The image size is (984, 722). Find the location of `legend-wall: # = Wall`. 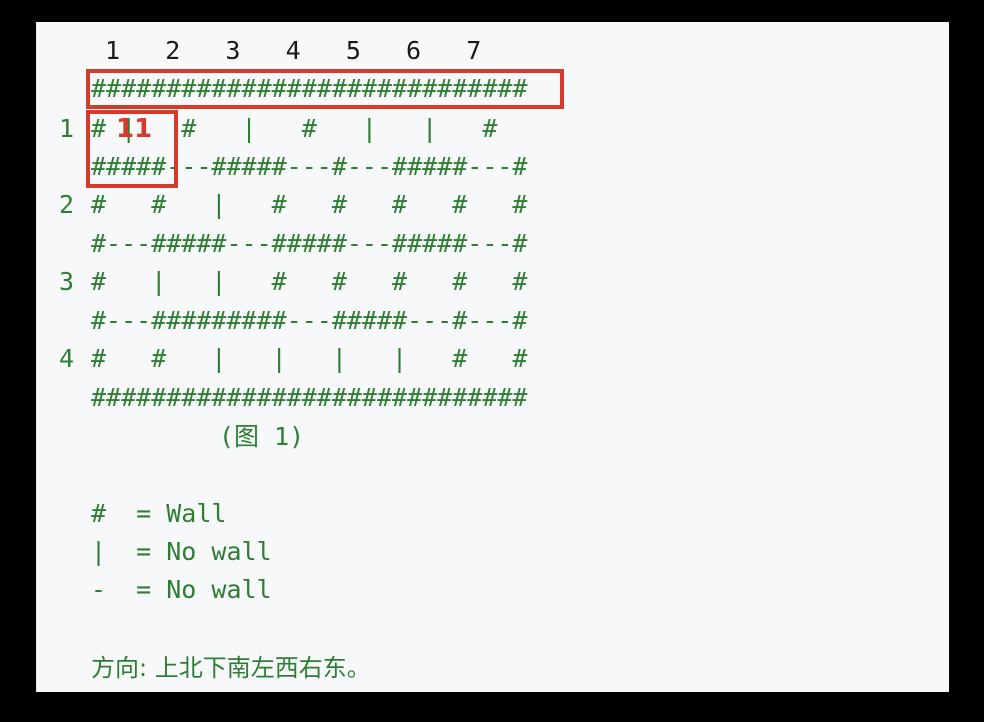

legend-wall: # = Wall is located at coordinates (159, 513).